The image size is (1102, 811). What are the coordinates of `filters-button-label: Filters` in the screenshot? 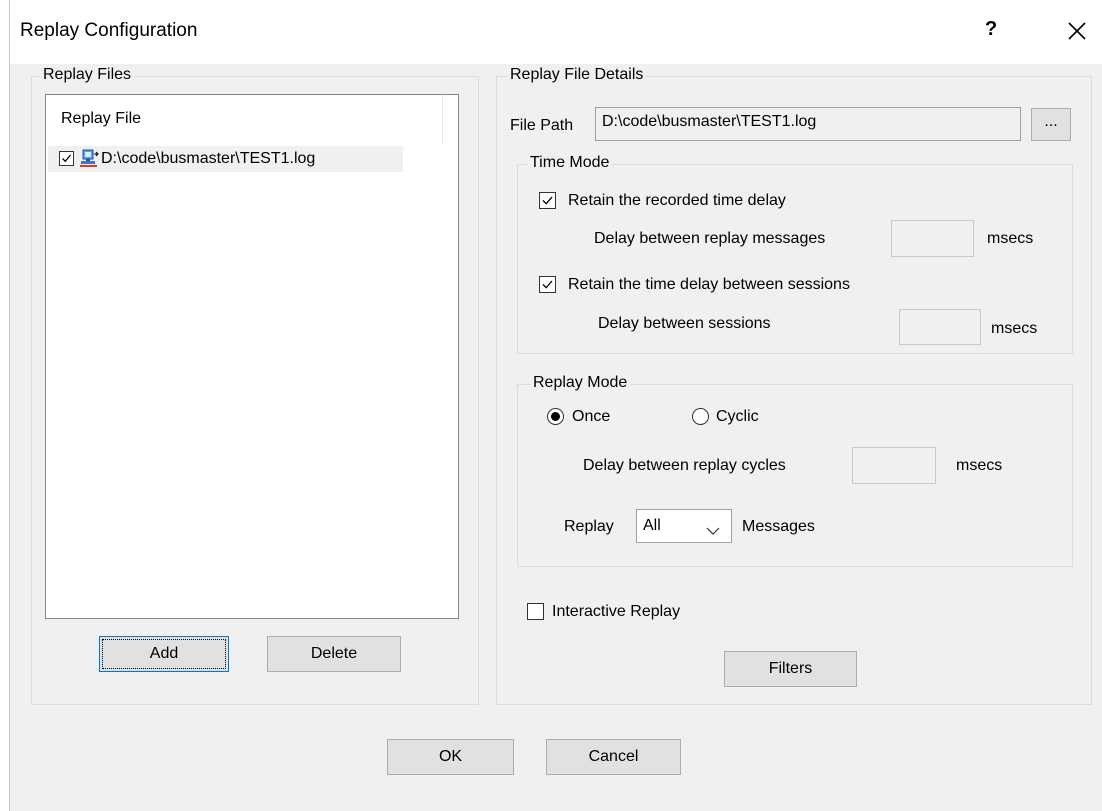 It's located at (790, 668).